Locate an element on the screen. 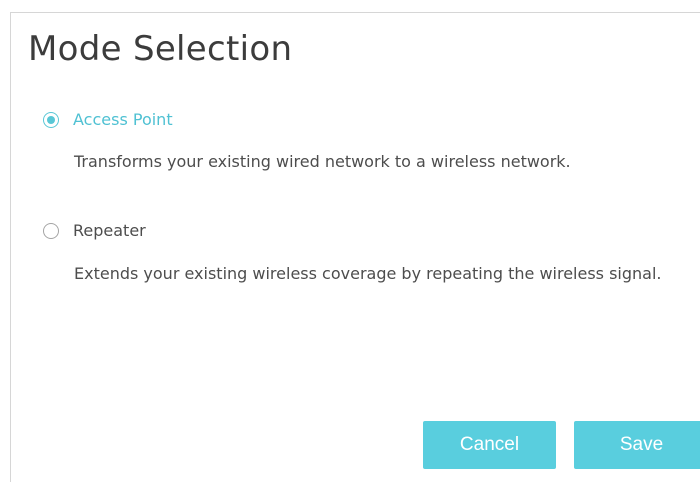 Image resolution: width=700 pixels, height=482 pixels. radio-unchecked-icon is located at coordinates (51, 230).